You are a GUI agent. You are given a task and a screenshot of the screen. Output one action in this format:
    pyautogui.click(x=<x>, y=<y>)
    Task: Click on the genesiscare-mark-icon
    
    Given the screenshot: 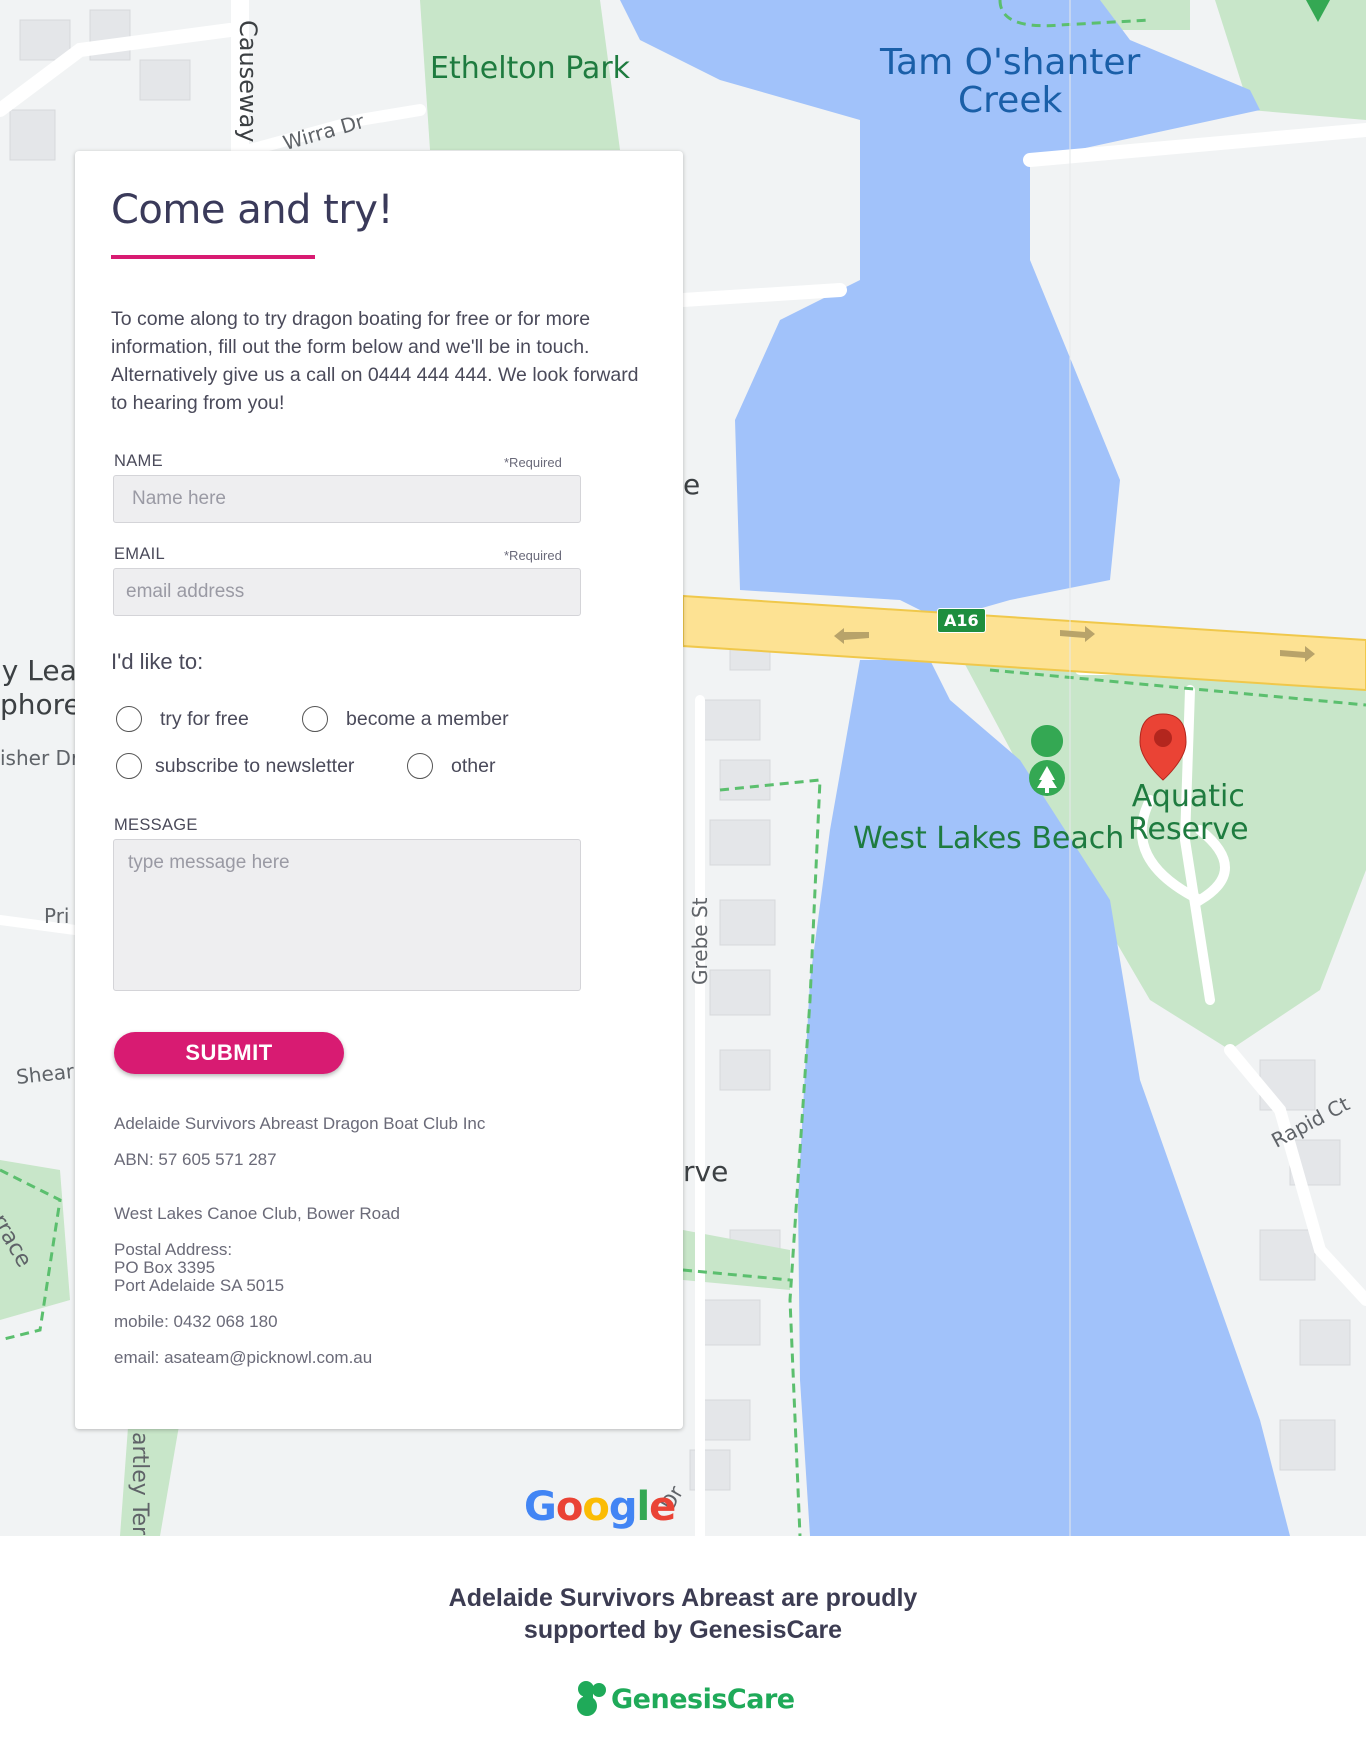 What is the action you would take?
    pyautogui.click(x=591, y=1698)
    